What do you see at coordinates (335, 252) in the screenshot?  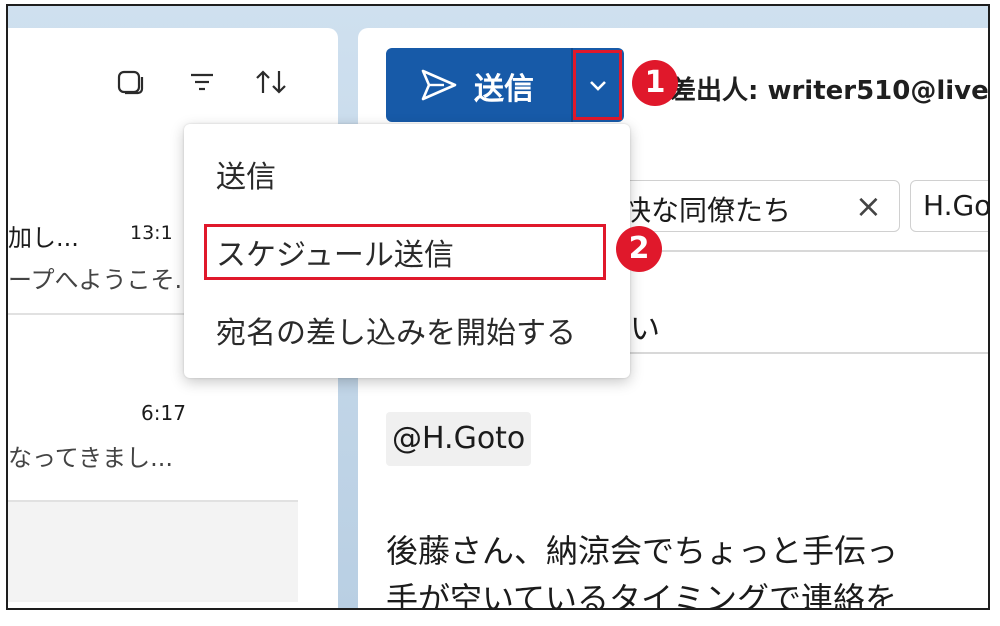 I see `menu-item-schedule-send: スケジュール送信` at bounding box center [335, 252].